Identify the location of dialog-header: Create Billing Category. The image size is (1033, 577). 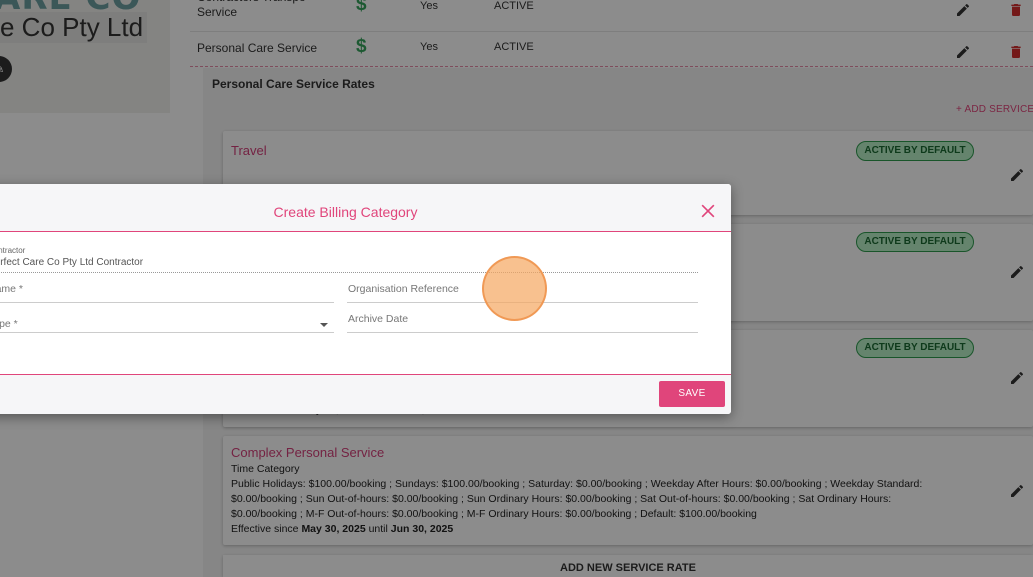
(365, 208).